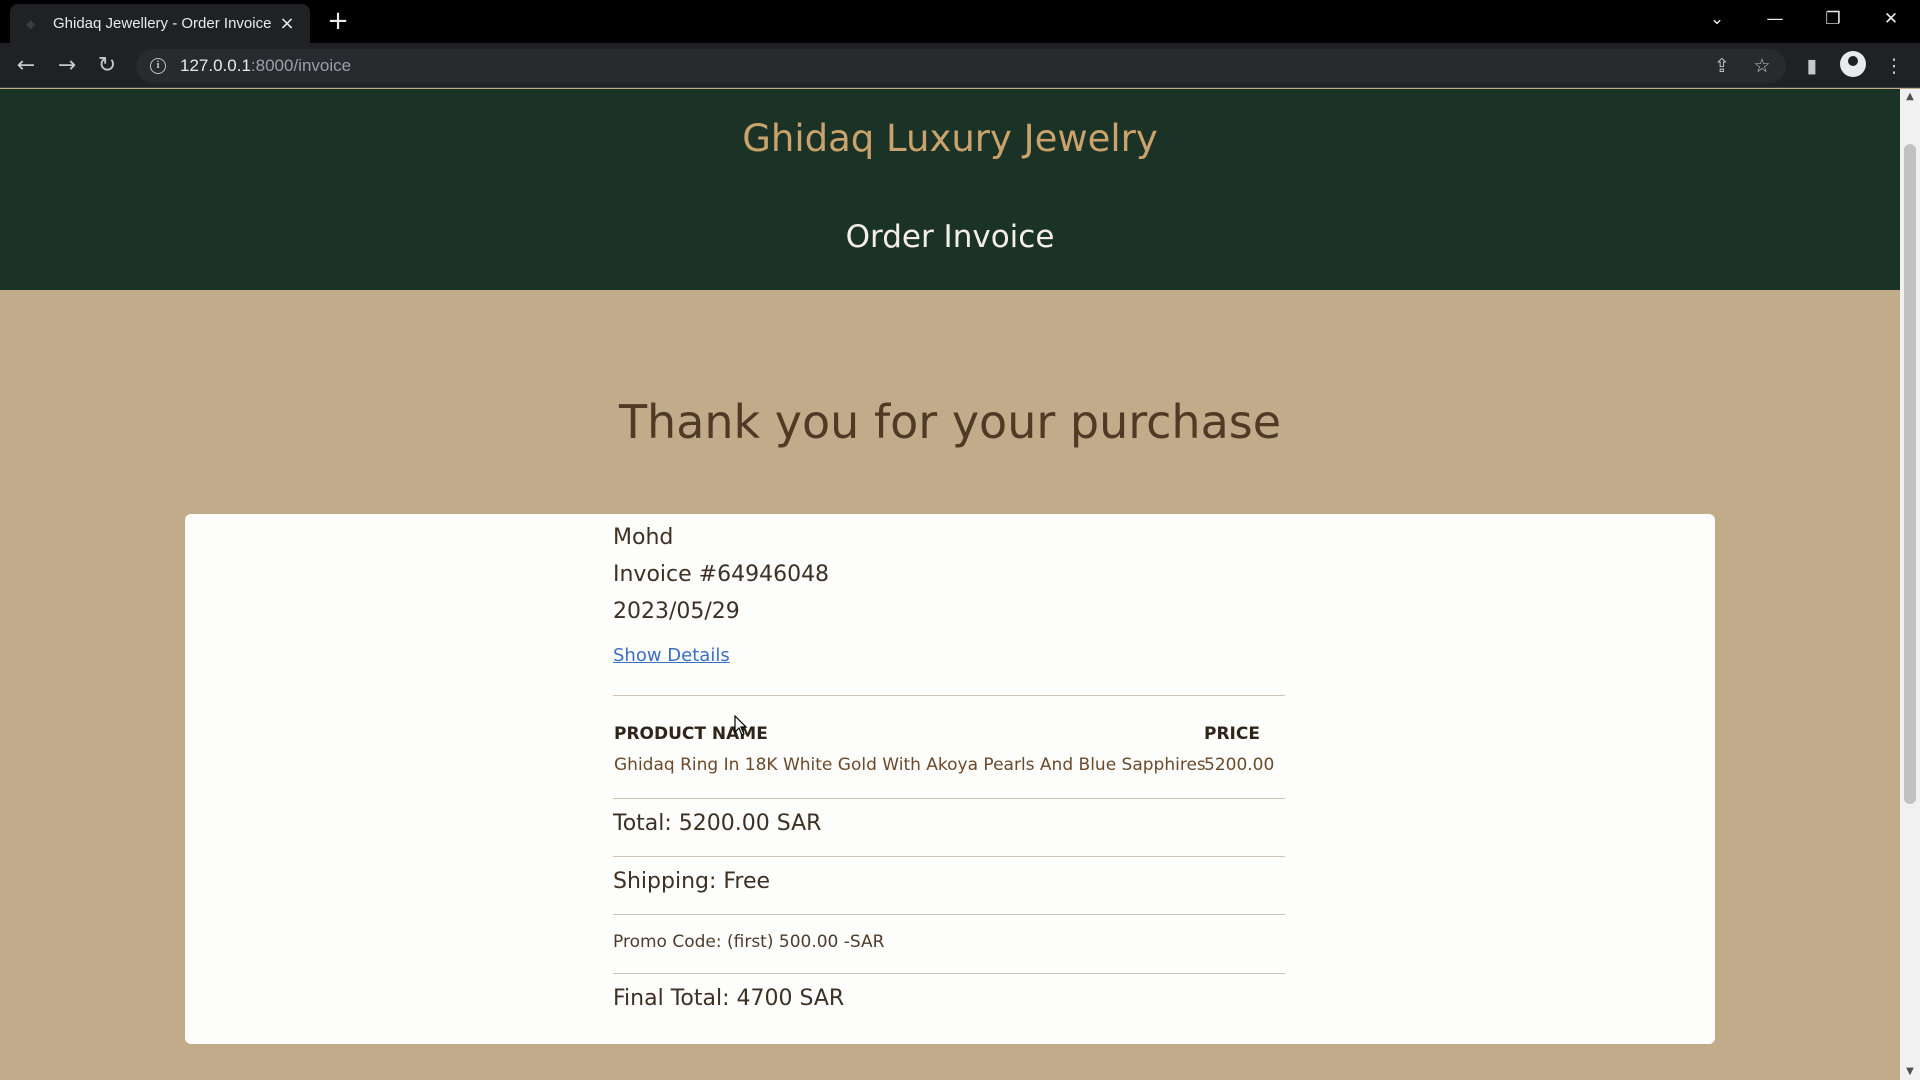 The image size is (1920, 1080). I want to click on scroll-up-icon: ▲, so click(1910, 97).